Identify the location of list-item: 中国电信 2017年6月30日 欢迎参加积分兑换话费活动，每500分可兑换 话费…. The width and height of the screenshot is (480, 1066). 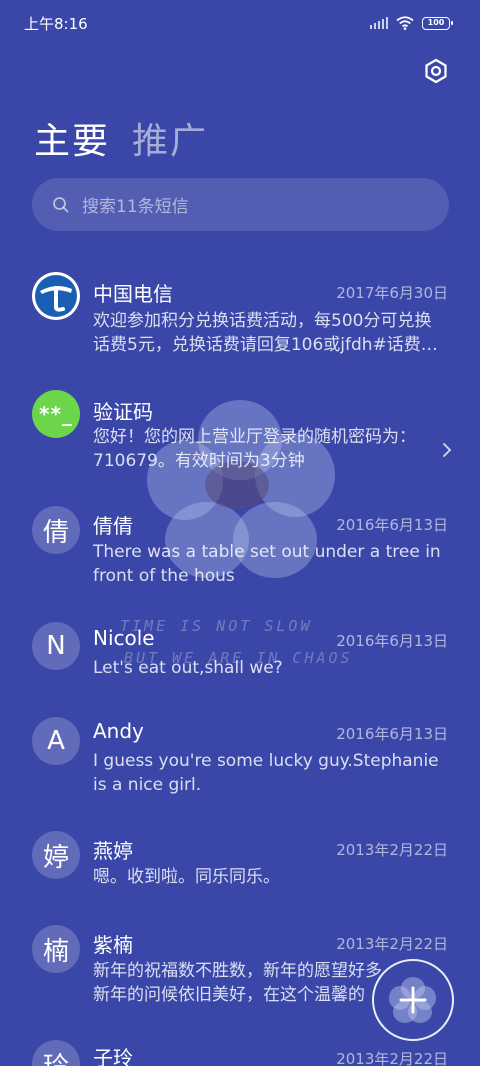
(240, 317).